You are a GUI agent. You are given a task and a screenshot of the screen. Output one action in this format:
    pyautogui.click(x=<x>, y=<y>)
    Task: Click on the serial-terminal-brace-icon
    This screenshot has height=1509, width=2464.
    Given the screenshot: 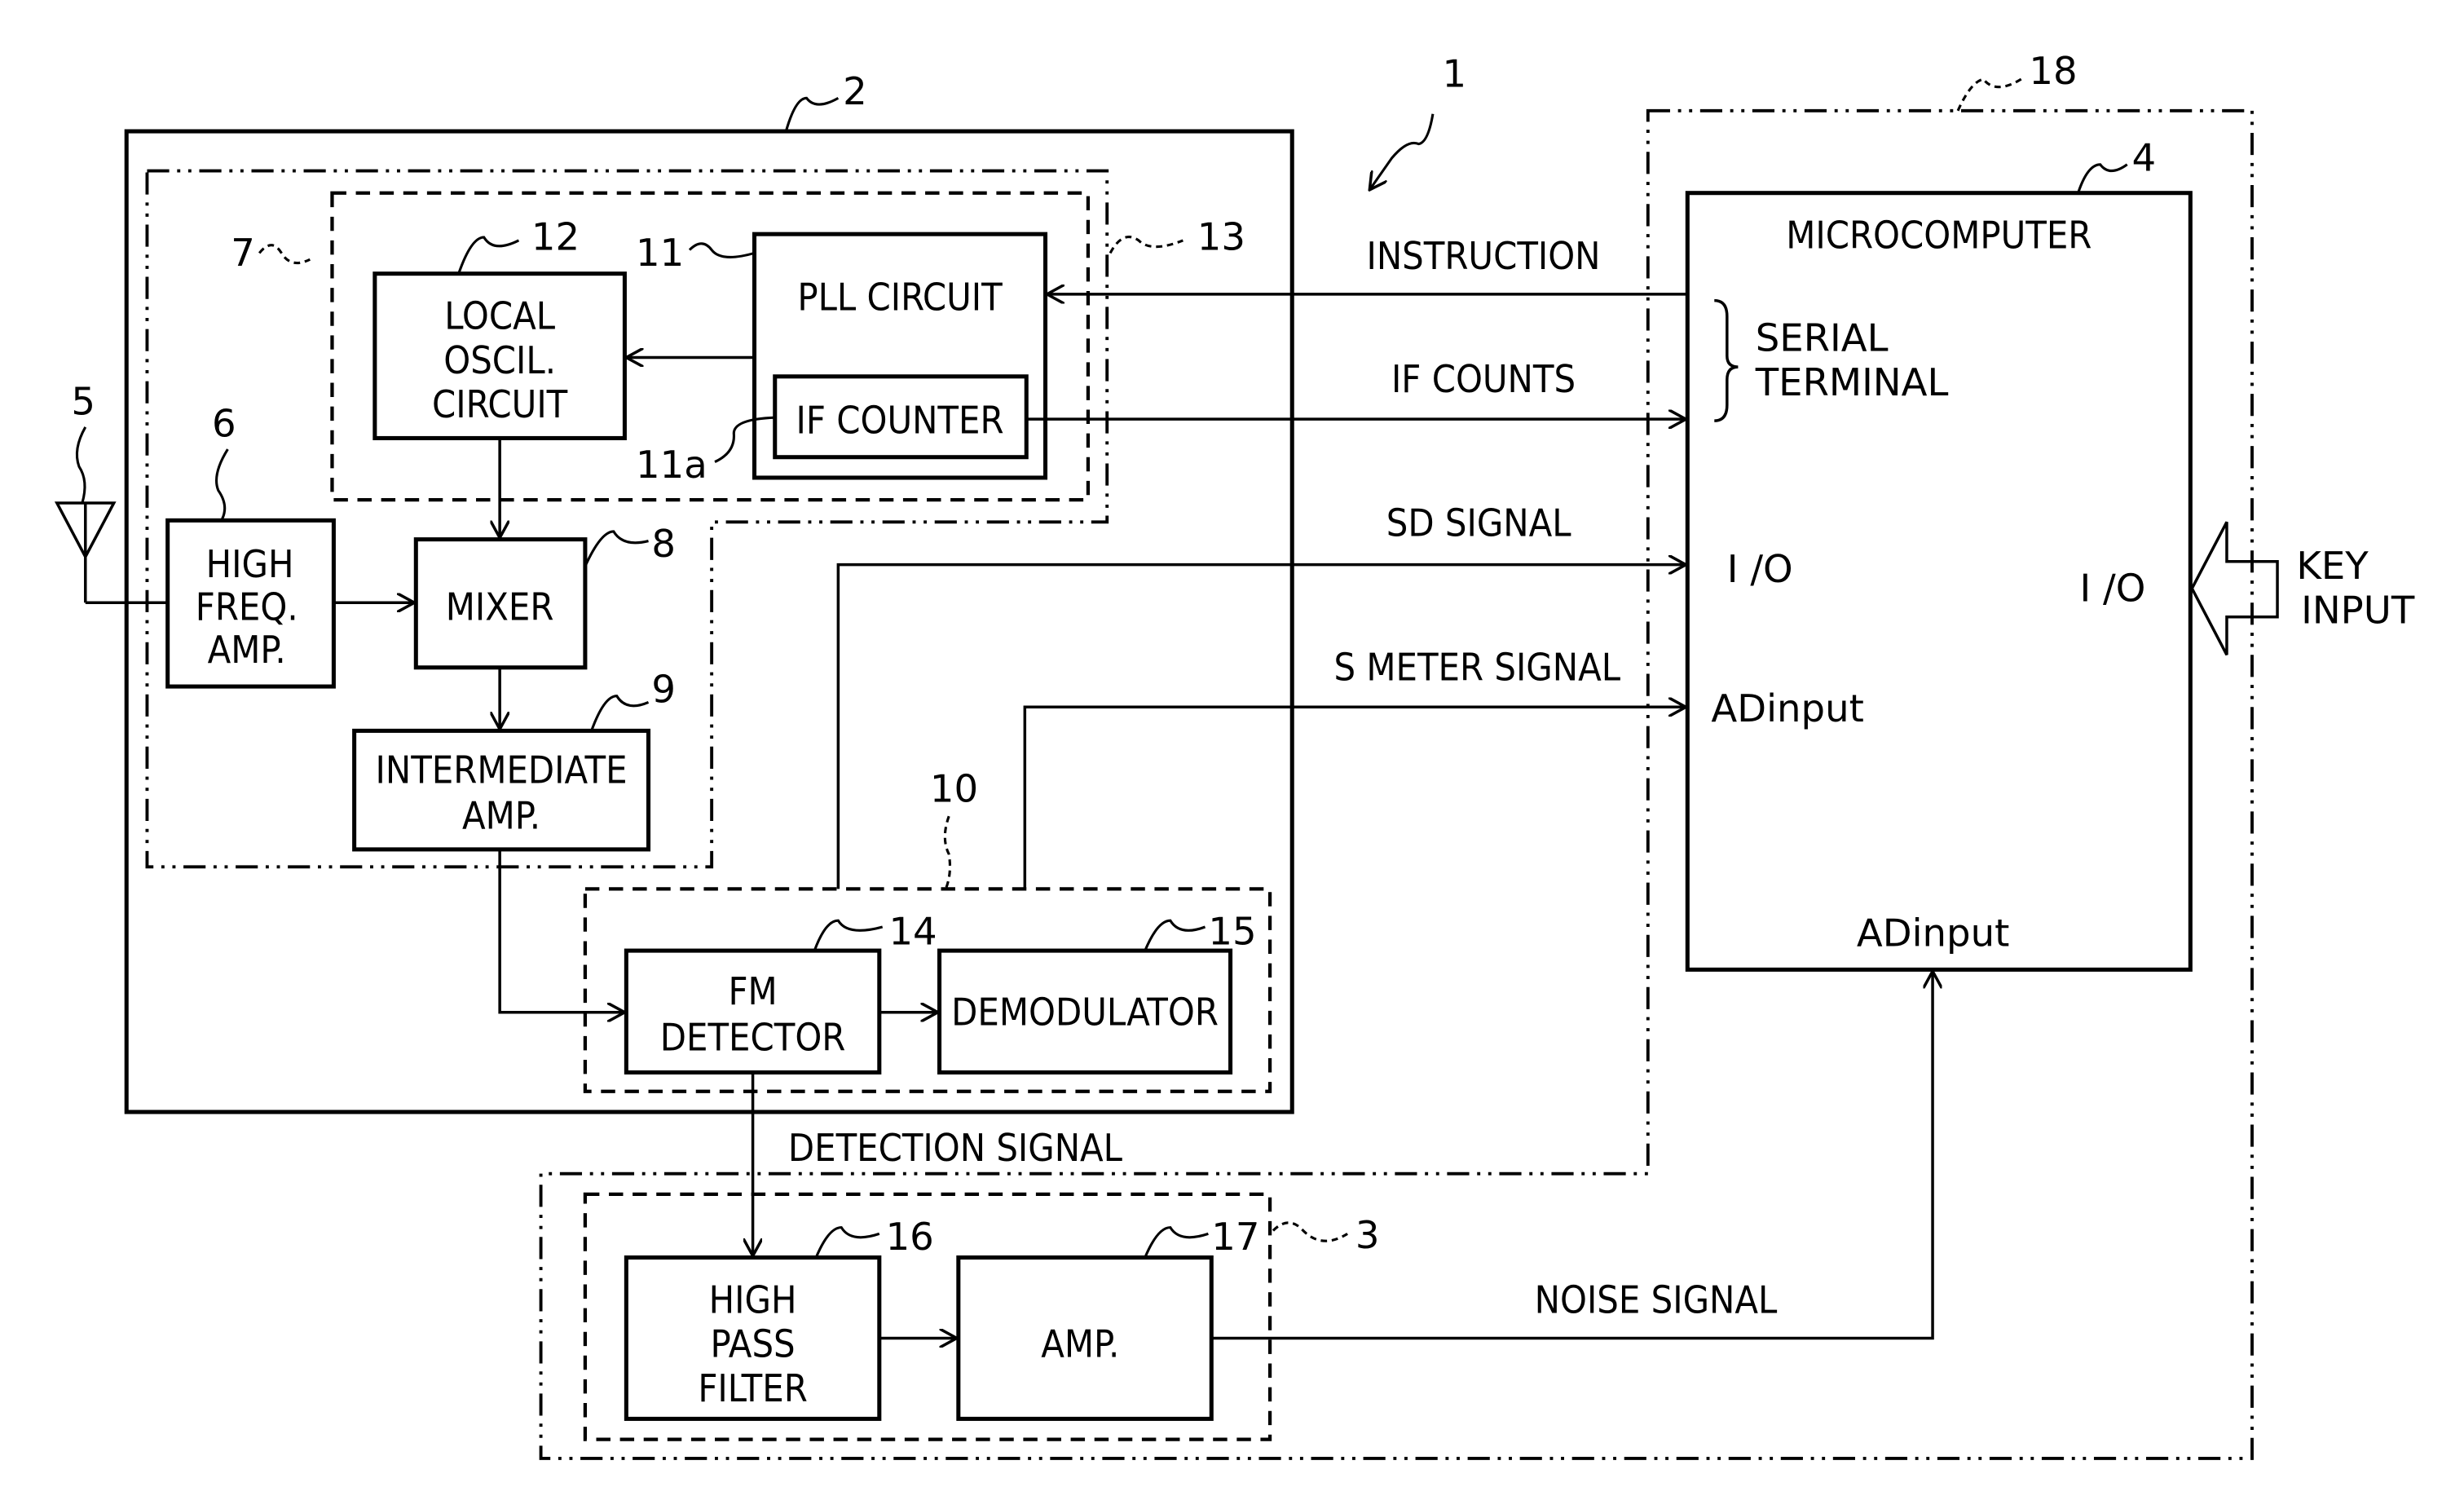 What is the action you would take?
    pyautogui.click(x=1727, y=360)
    